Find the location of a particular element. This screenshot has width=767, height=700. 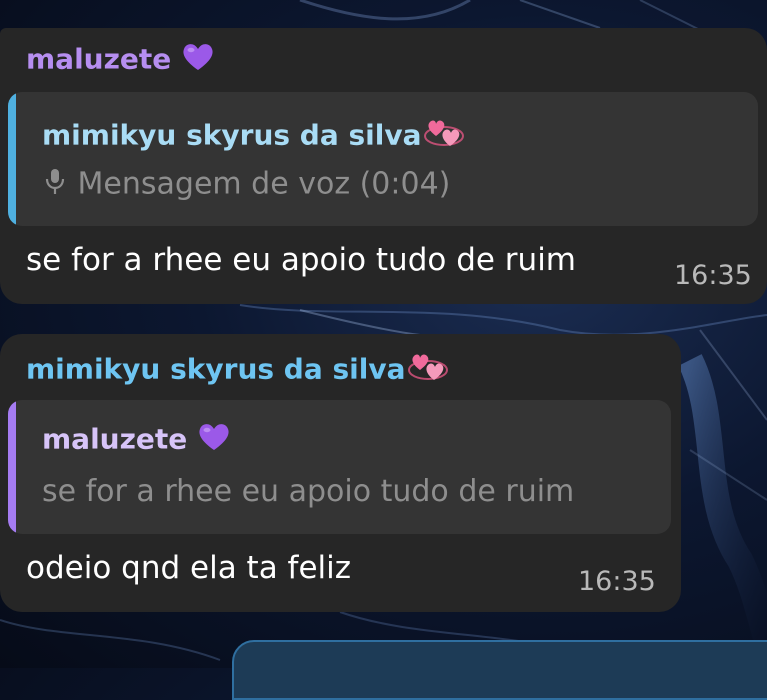

message-text: odeio qnd ela ta feliz is located at coordinates (189, 568).